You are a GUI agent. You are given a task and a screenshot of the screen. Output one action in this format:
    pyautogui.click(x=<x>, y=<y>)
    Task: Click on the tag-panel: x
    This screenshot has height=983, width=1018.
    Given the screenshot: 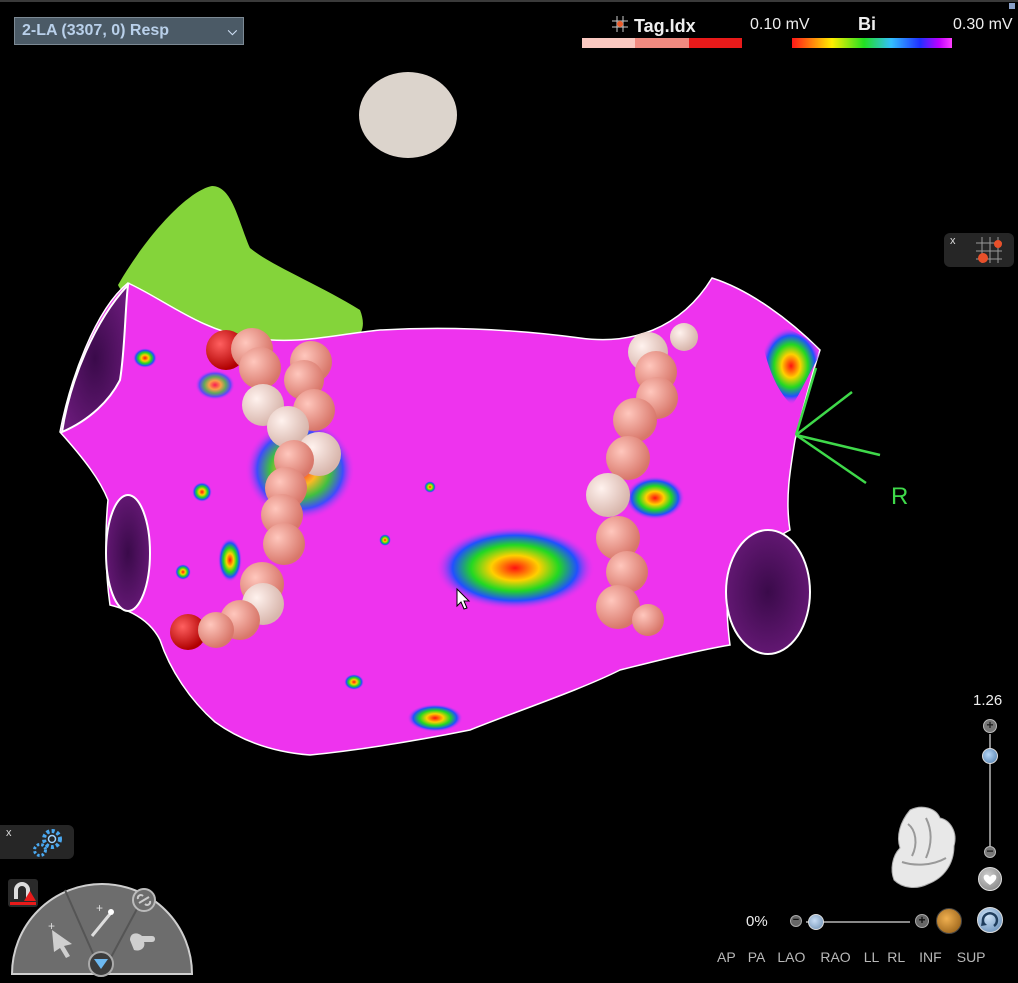 What is the action you would take?
    pyautogui.click(x=979, y=250)
    